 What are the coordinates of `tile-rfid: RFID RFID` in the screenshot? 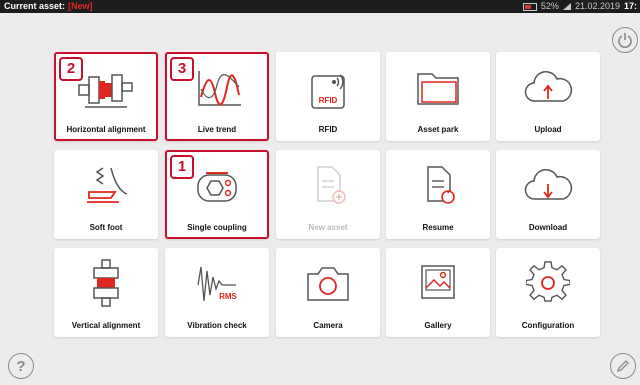 It's located at (328, 96).